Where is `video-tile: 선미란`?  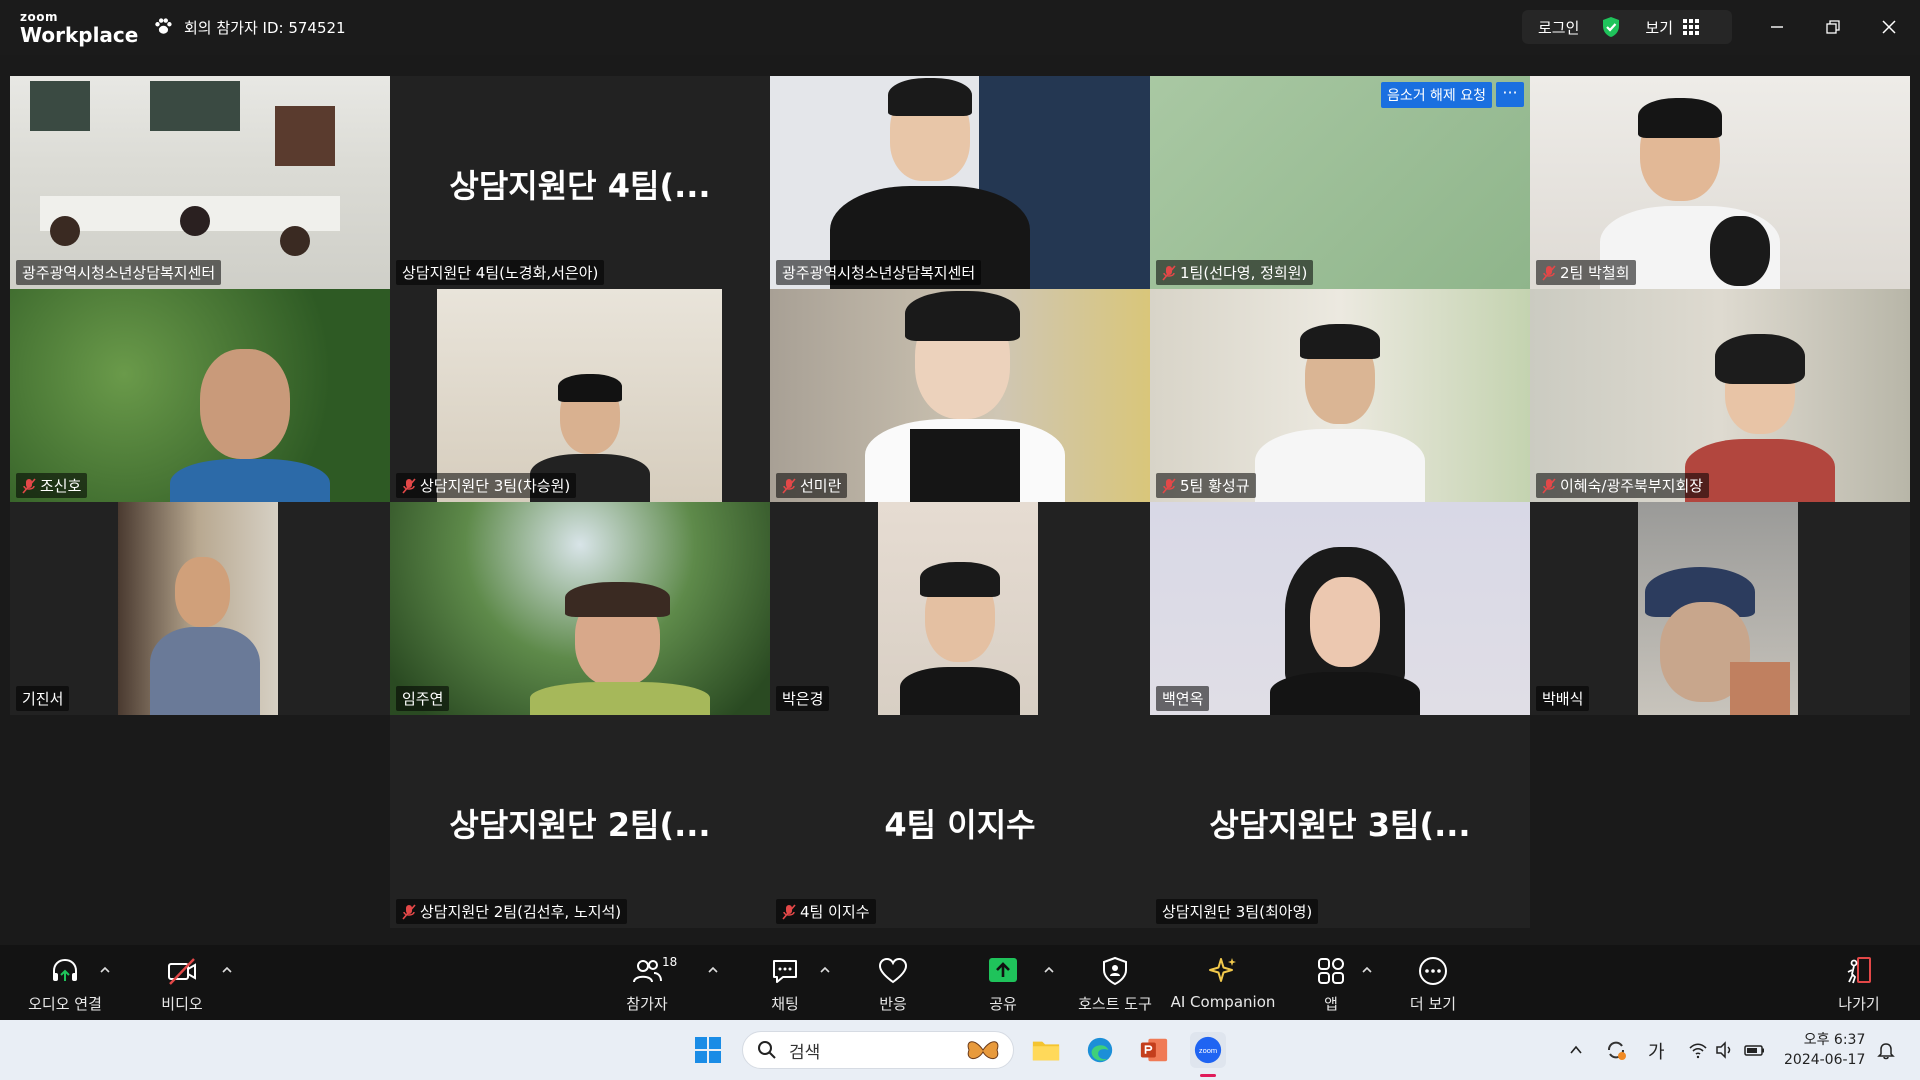
video-tile: 선미란 is located at coordinates (960, 395).